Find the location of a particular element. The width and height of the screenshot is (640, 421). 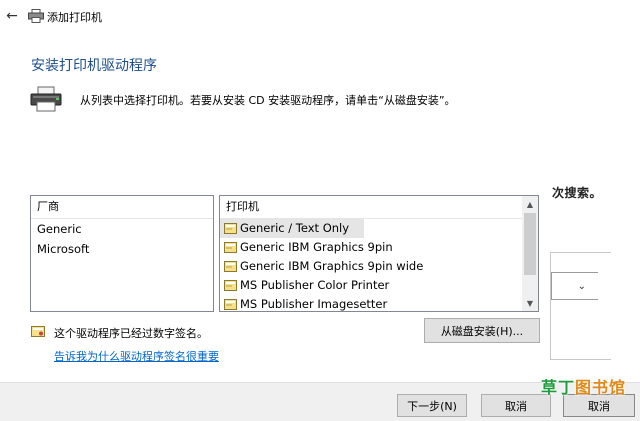

scroll-thumb is located at coordinates (530, 244).